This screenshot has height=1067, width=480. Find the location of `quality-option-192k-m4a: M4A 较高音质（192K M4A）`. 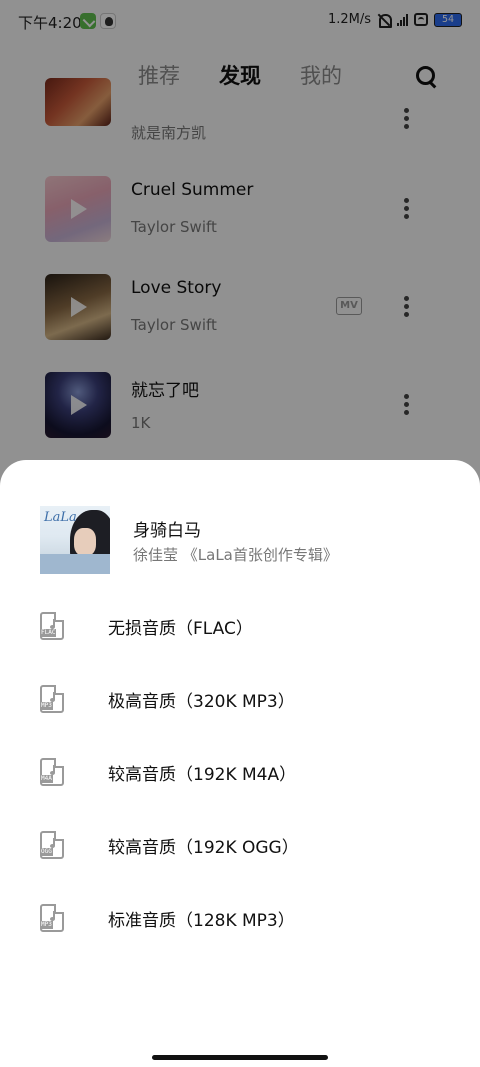

quality-option-192k-m4a: M4A 较高音质（192K M4A） is located at coordinates (240, 772).